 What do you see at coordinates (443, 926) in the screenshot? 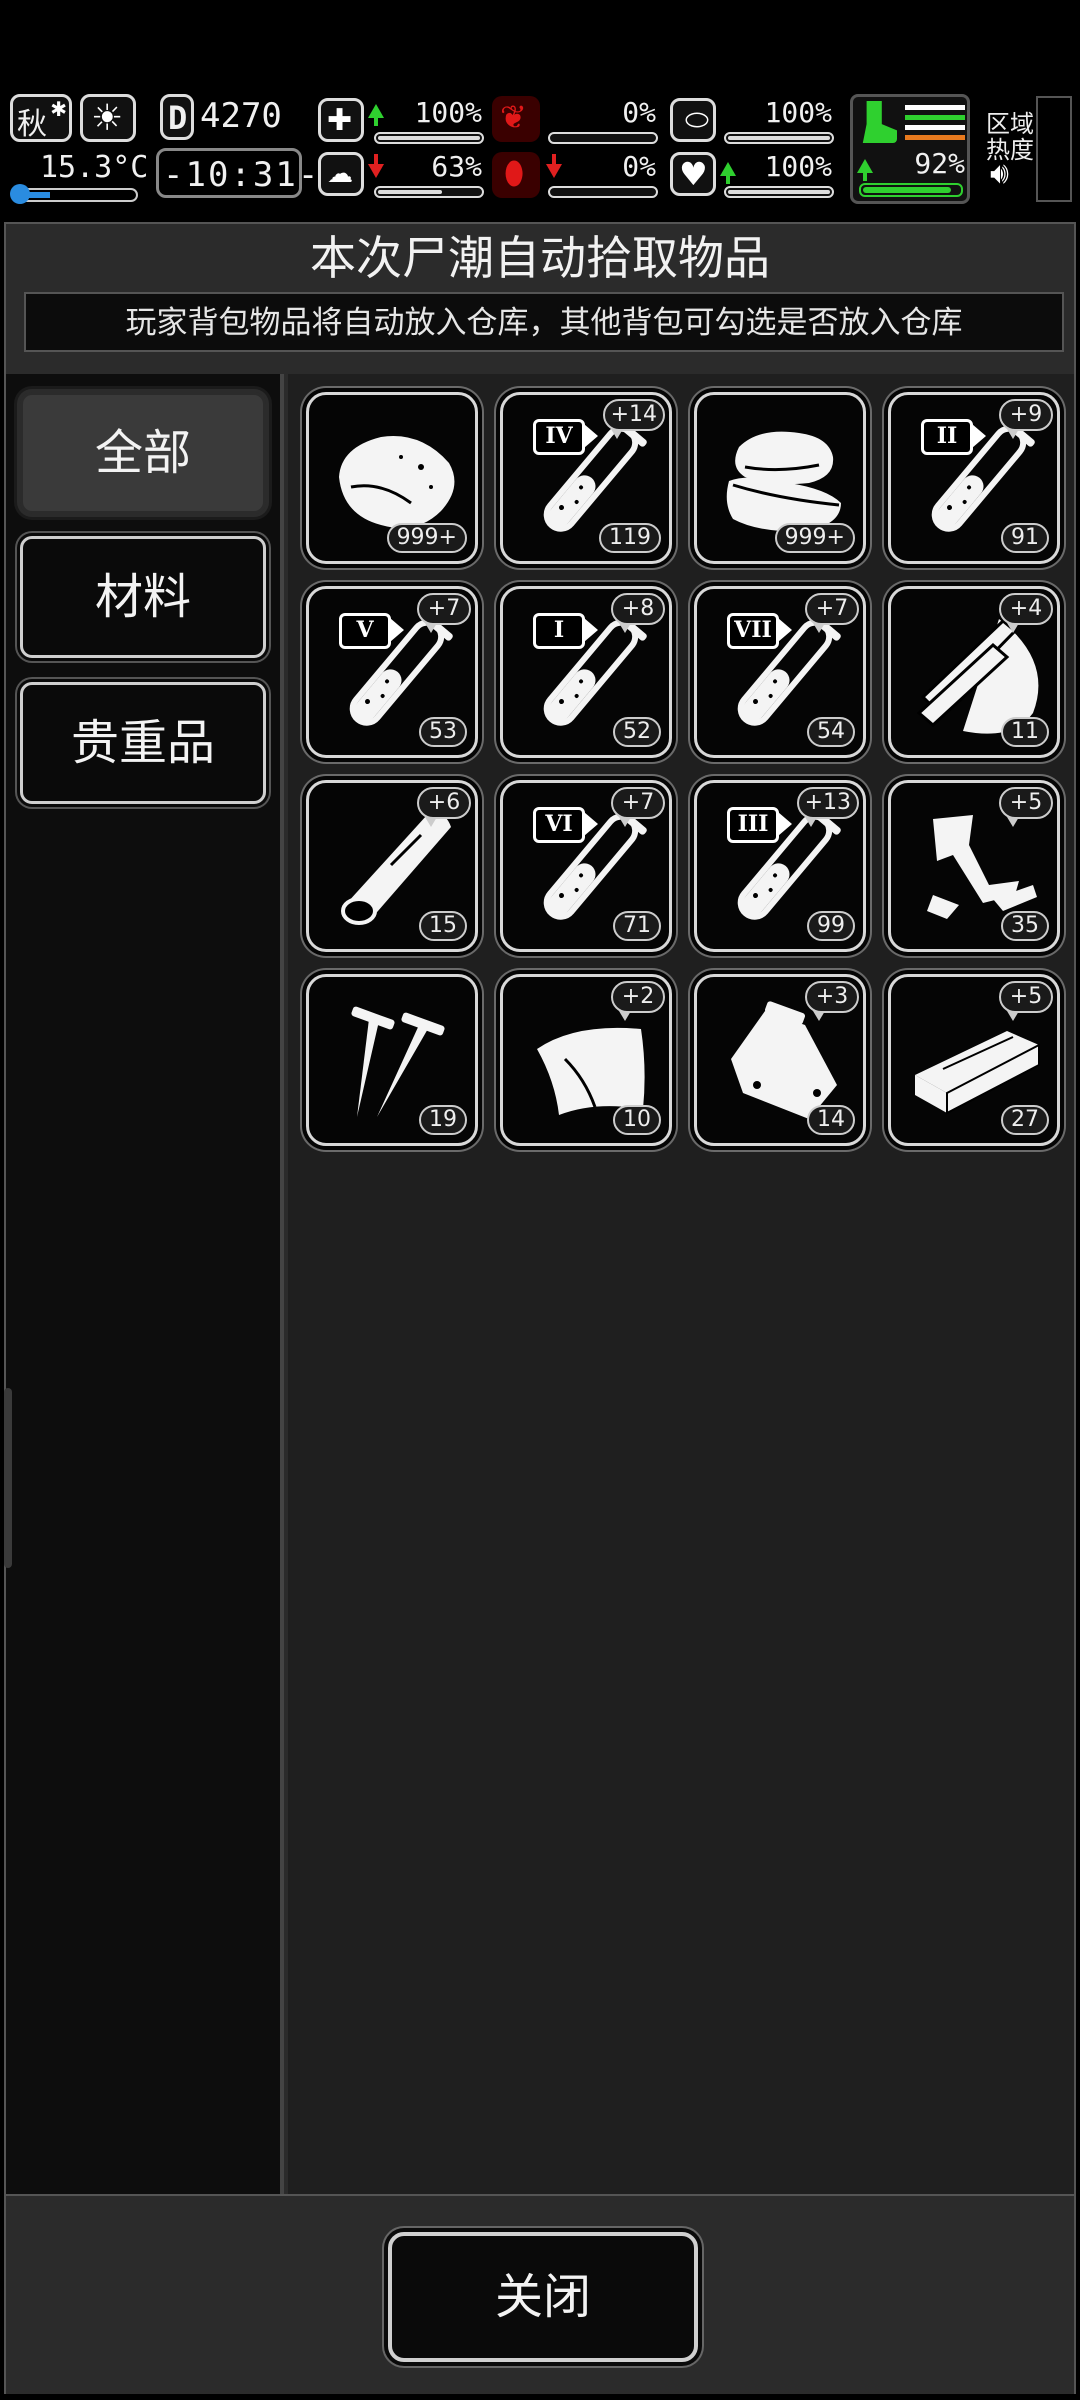
I see `item-count: 15` at bounding box center [443, 926].